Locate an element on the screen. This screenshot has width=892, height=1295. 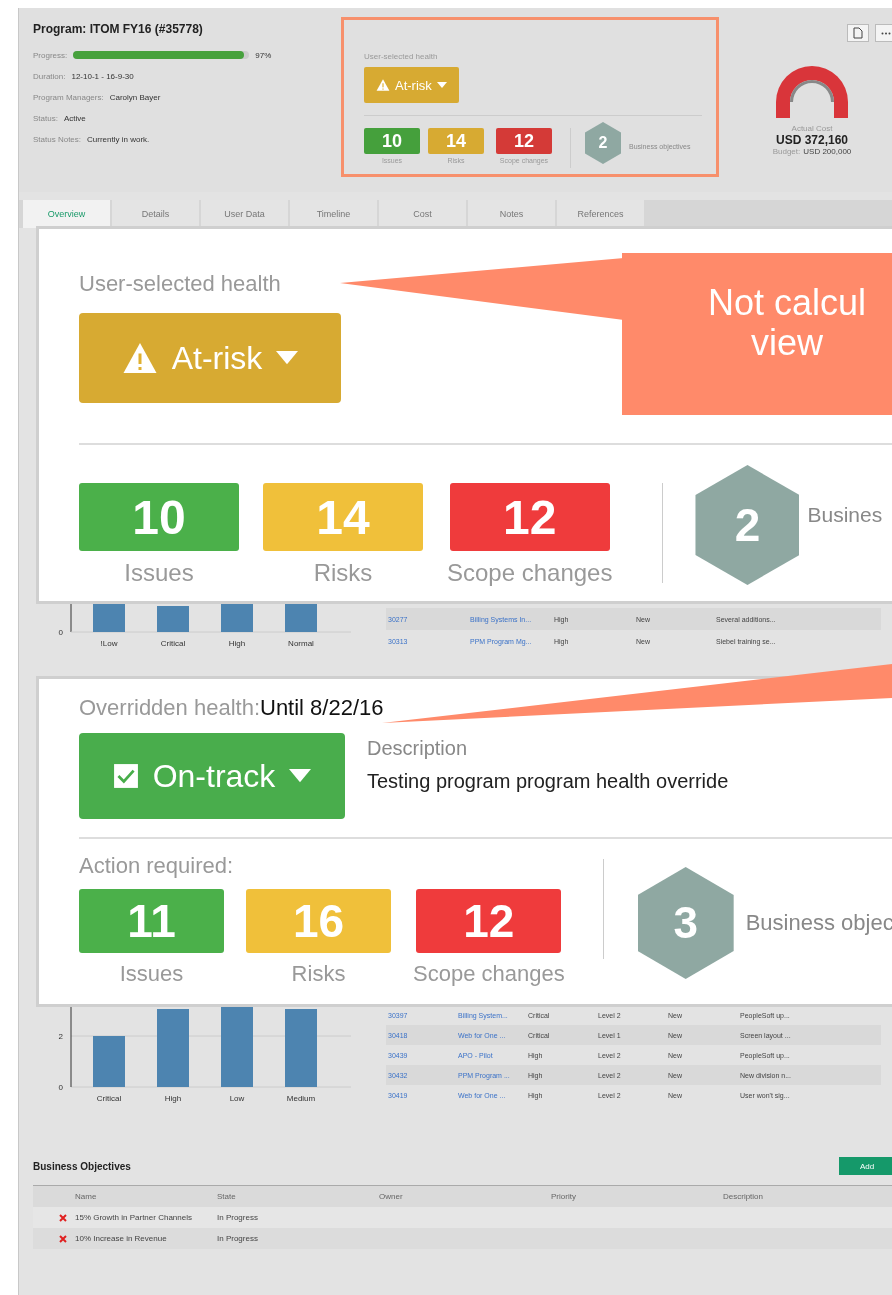
field-value: Currently in work. is located at coordinates (118, 139).